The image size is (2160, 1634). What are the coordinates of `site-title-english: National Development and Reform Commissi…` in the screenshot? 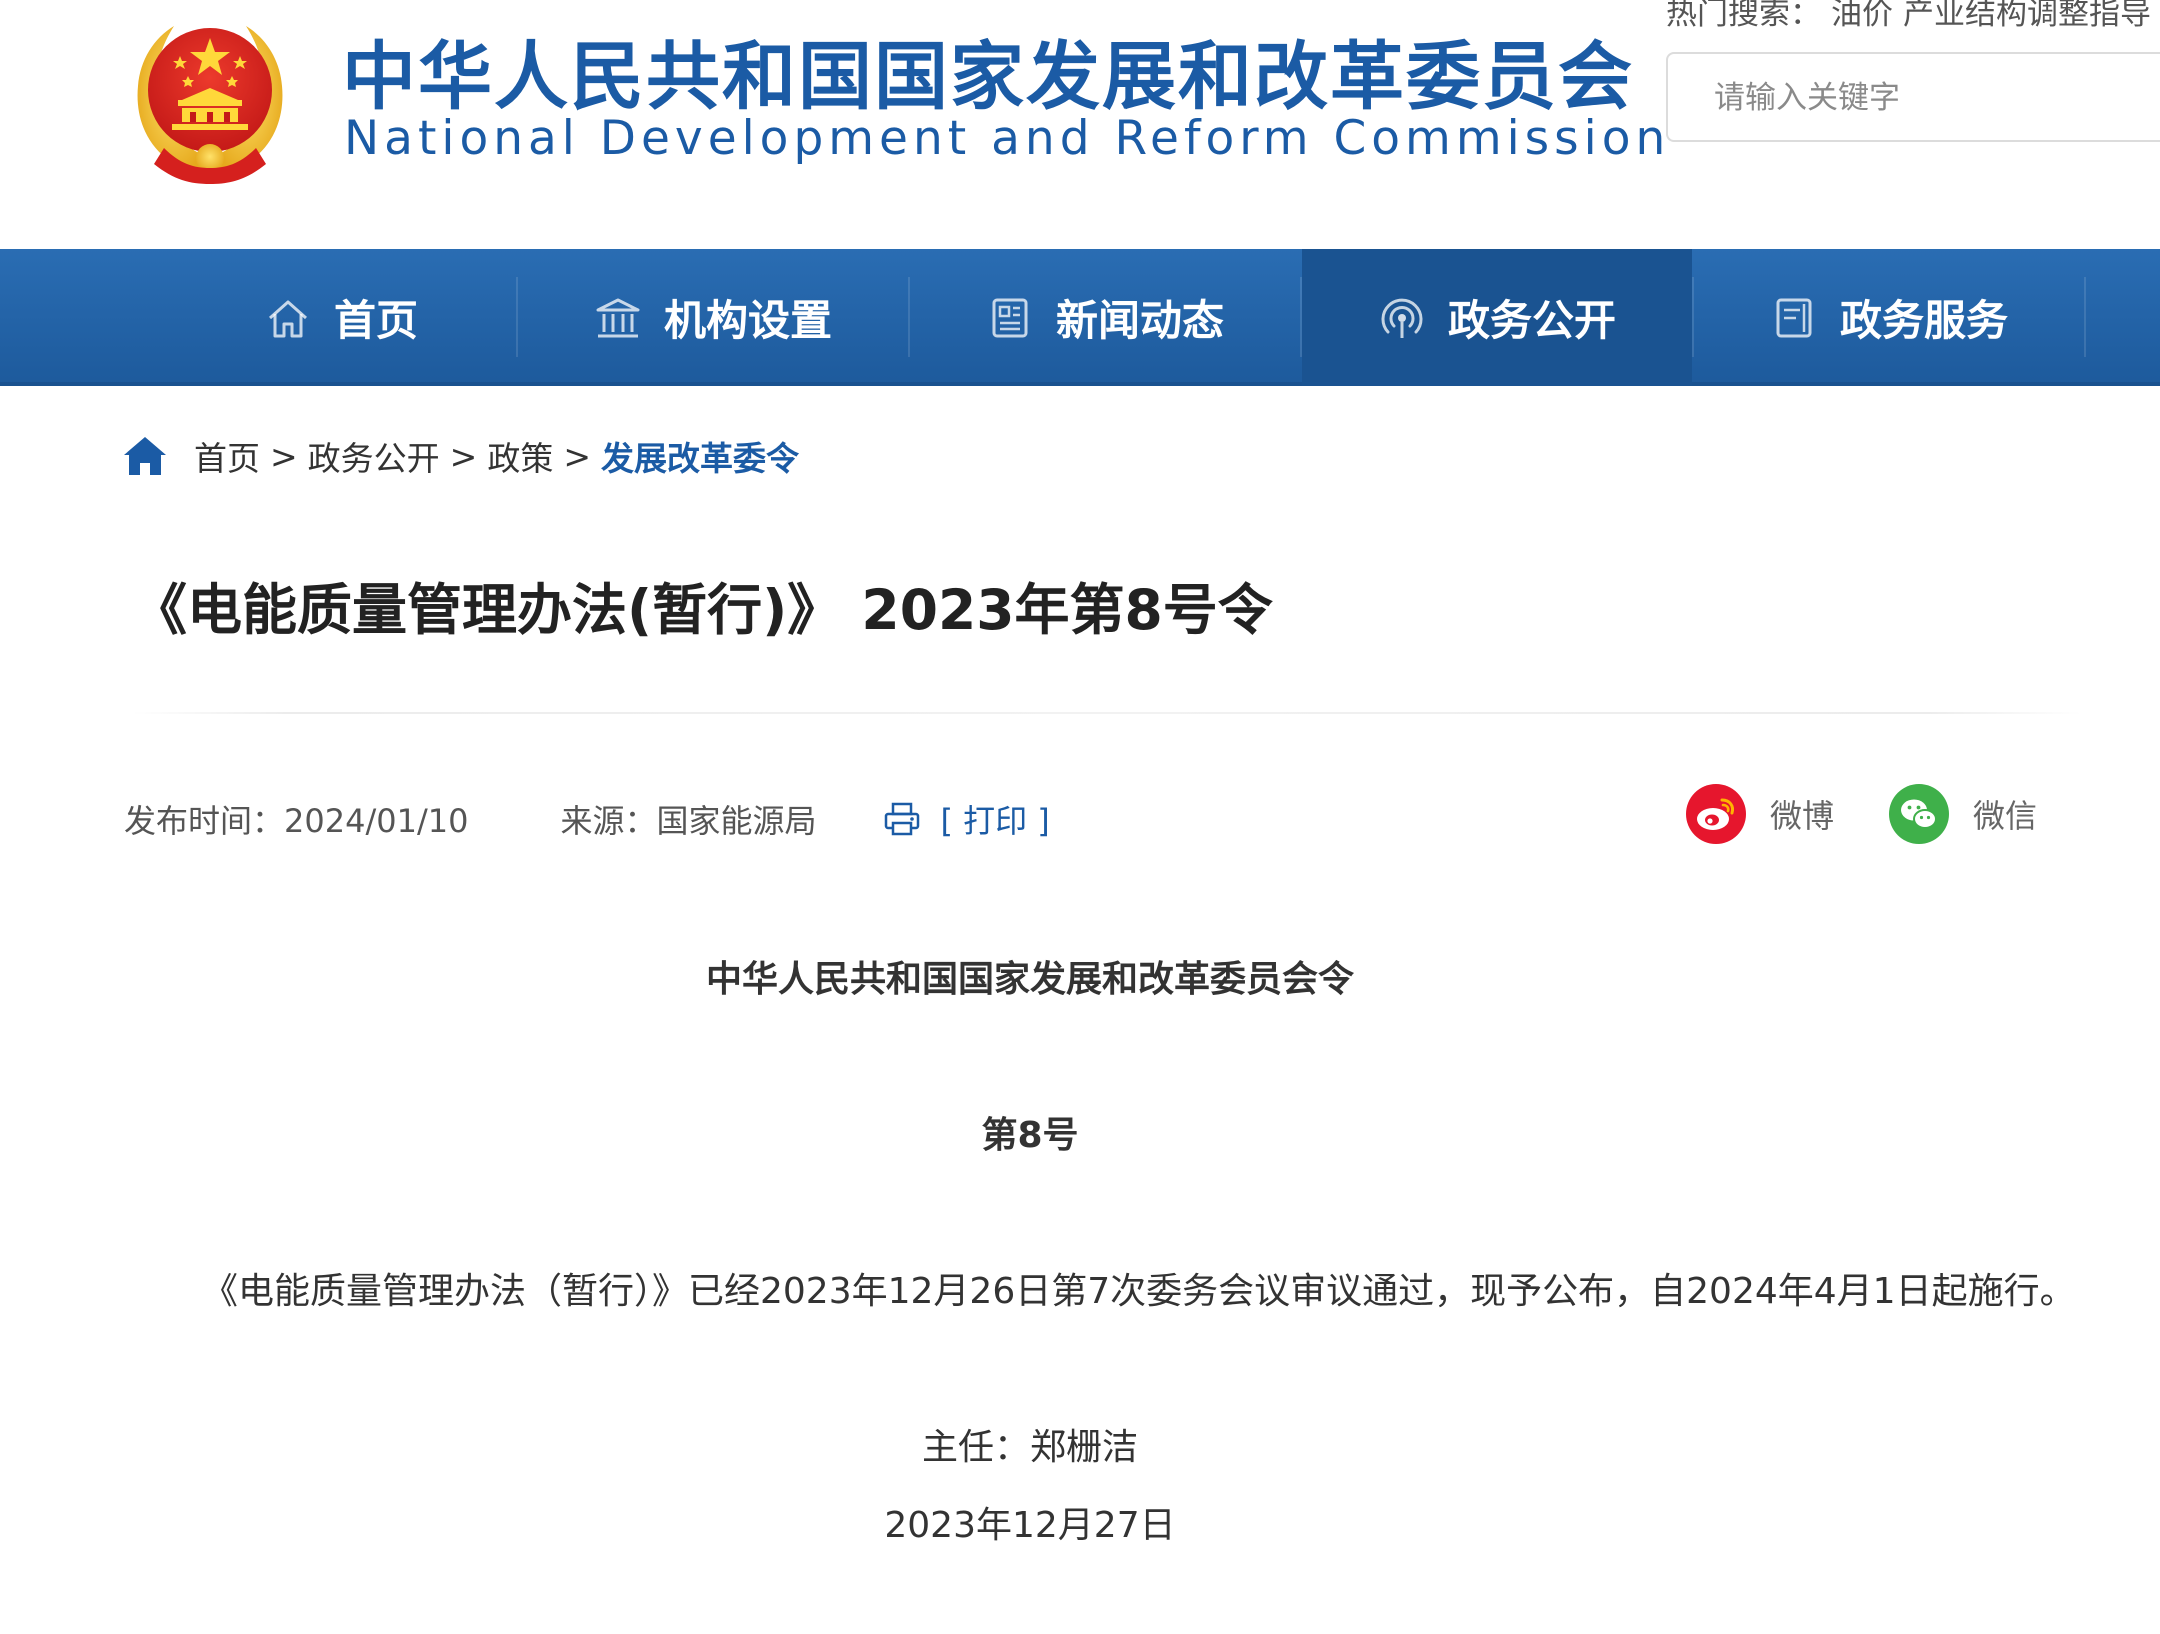 It's located at (1007, 138).